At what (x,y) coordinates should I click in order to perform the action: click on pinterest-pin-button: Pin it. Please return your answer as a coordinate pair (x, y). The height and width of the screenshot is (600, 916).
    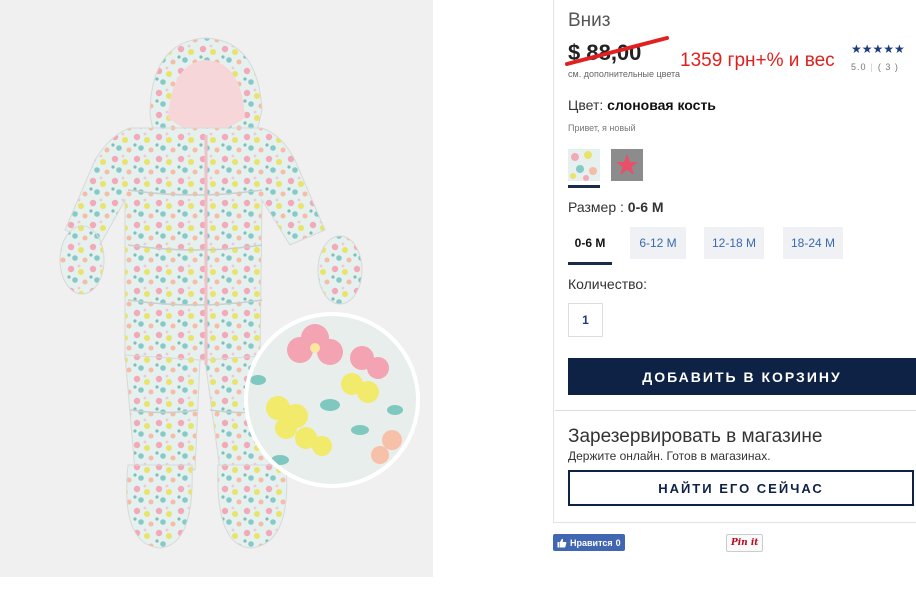
    Looking at the image, I should click on (745, 543).